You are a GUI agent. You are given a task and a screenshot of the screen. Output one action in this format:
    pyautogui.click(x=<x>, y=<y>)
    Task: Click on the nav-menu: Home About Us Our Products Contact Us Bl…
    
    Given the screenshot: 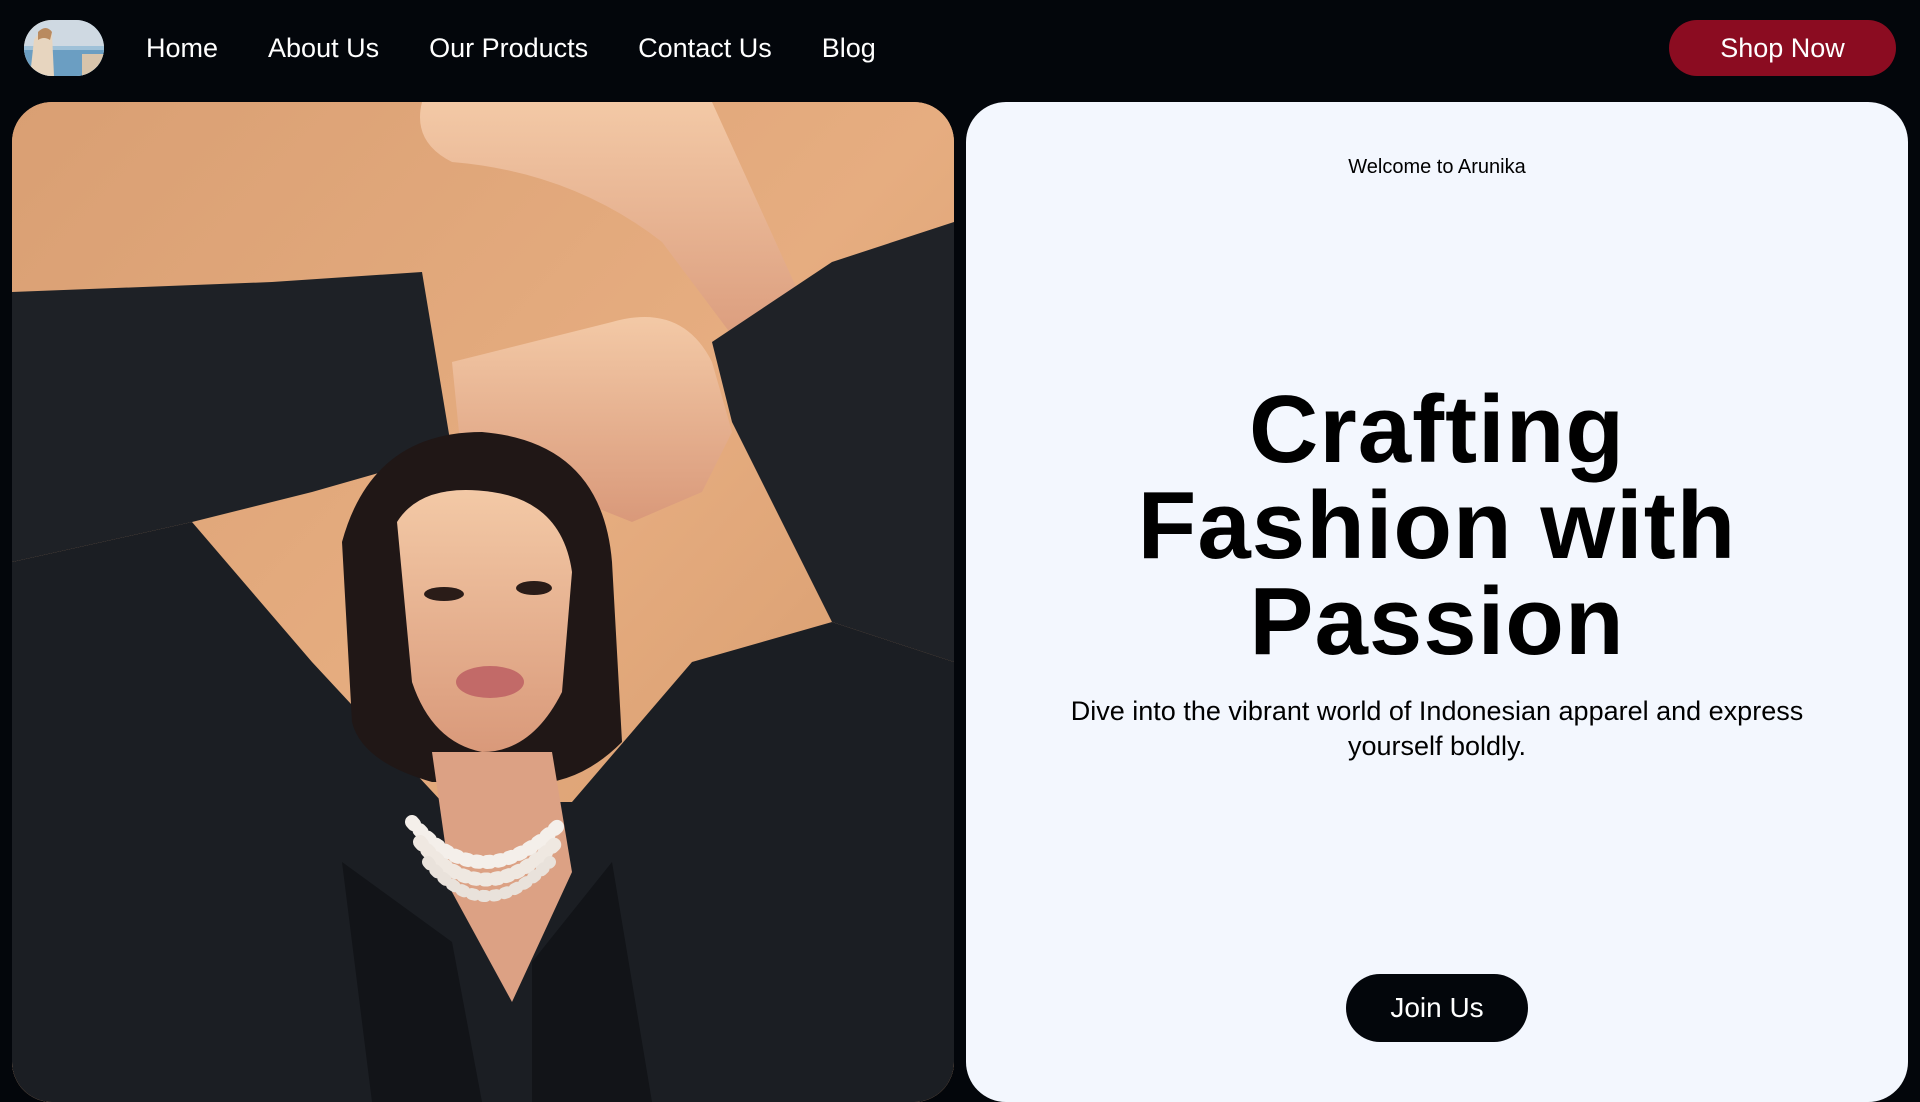 What is the action you would take?
    pyautogui.click(x=511, y=48)
    